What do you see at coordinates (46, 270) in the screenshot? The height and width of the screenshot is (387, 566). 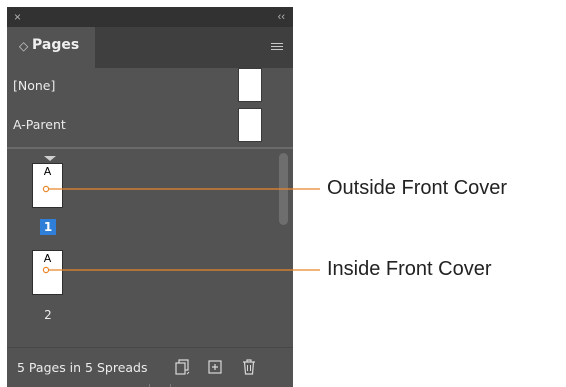 I see `callout-dot-inside` at bounding box center [46, 270].